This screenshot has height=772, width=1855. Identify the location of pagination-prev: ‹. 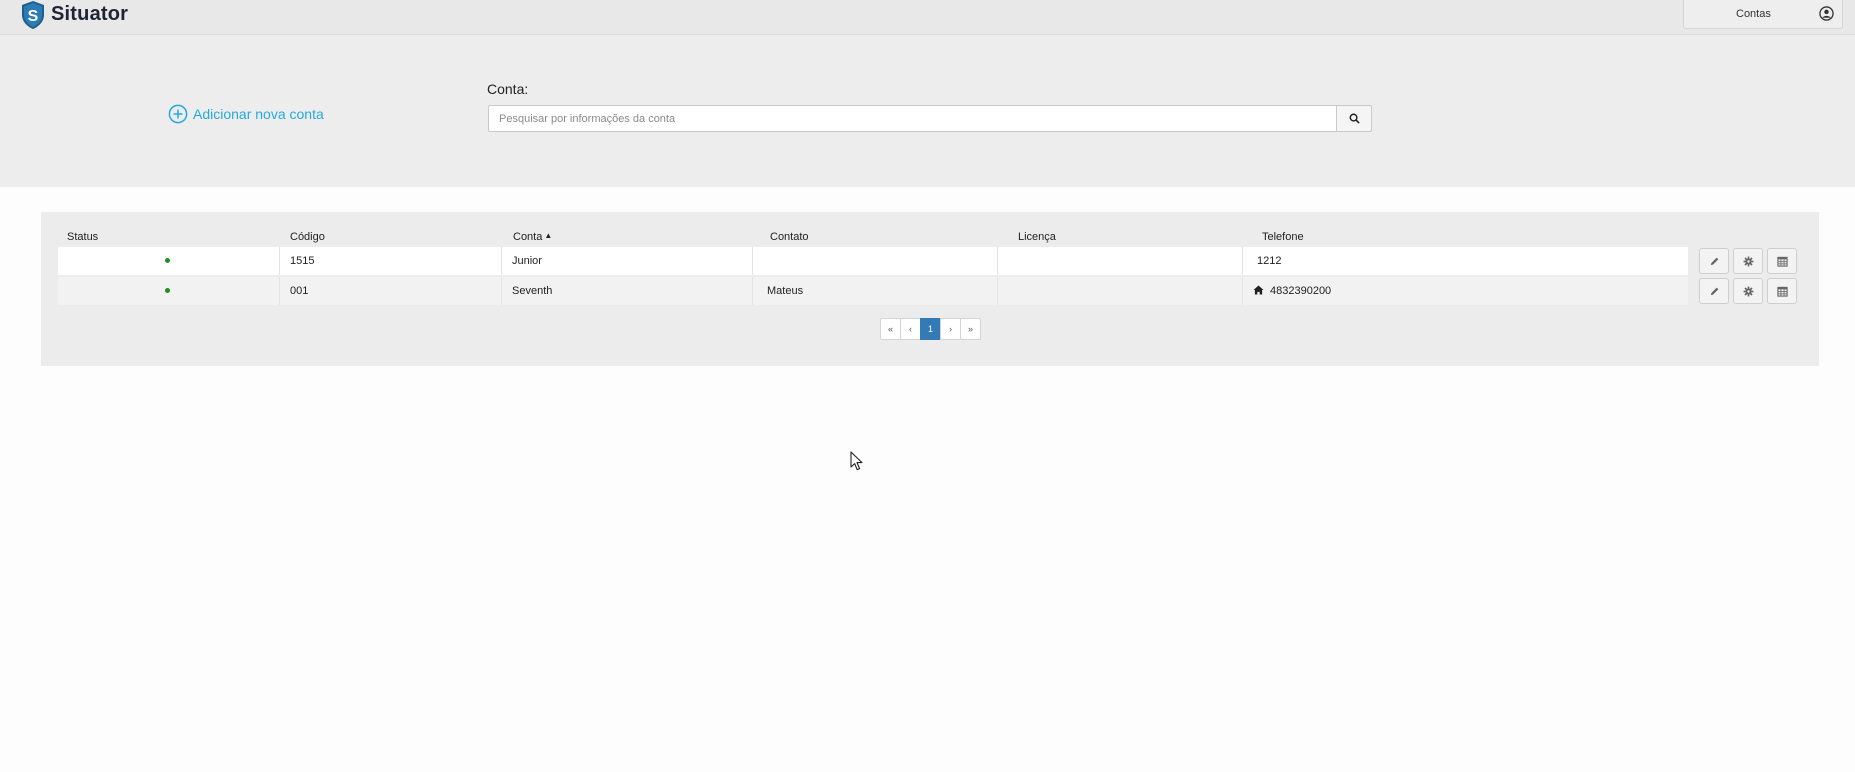
(910, 329).